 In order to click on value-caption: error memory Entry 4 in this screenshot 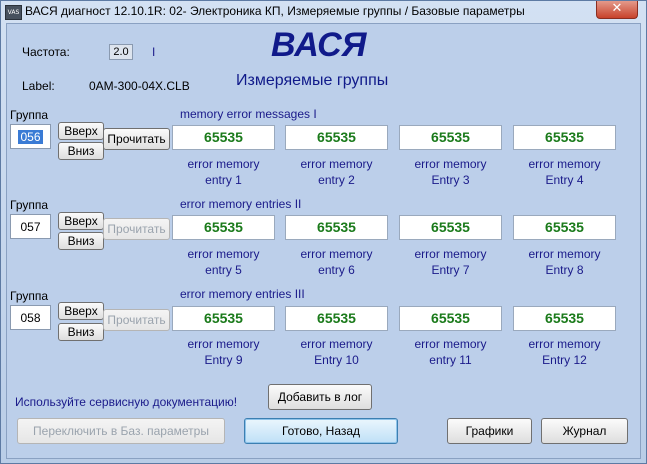, I will do `click(564, 172)`.